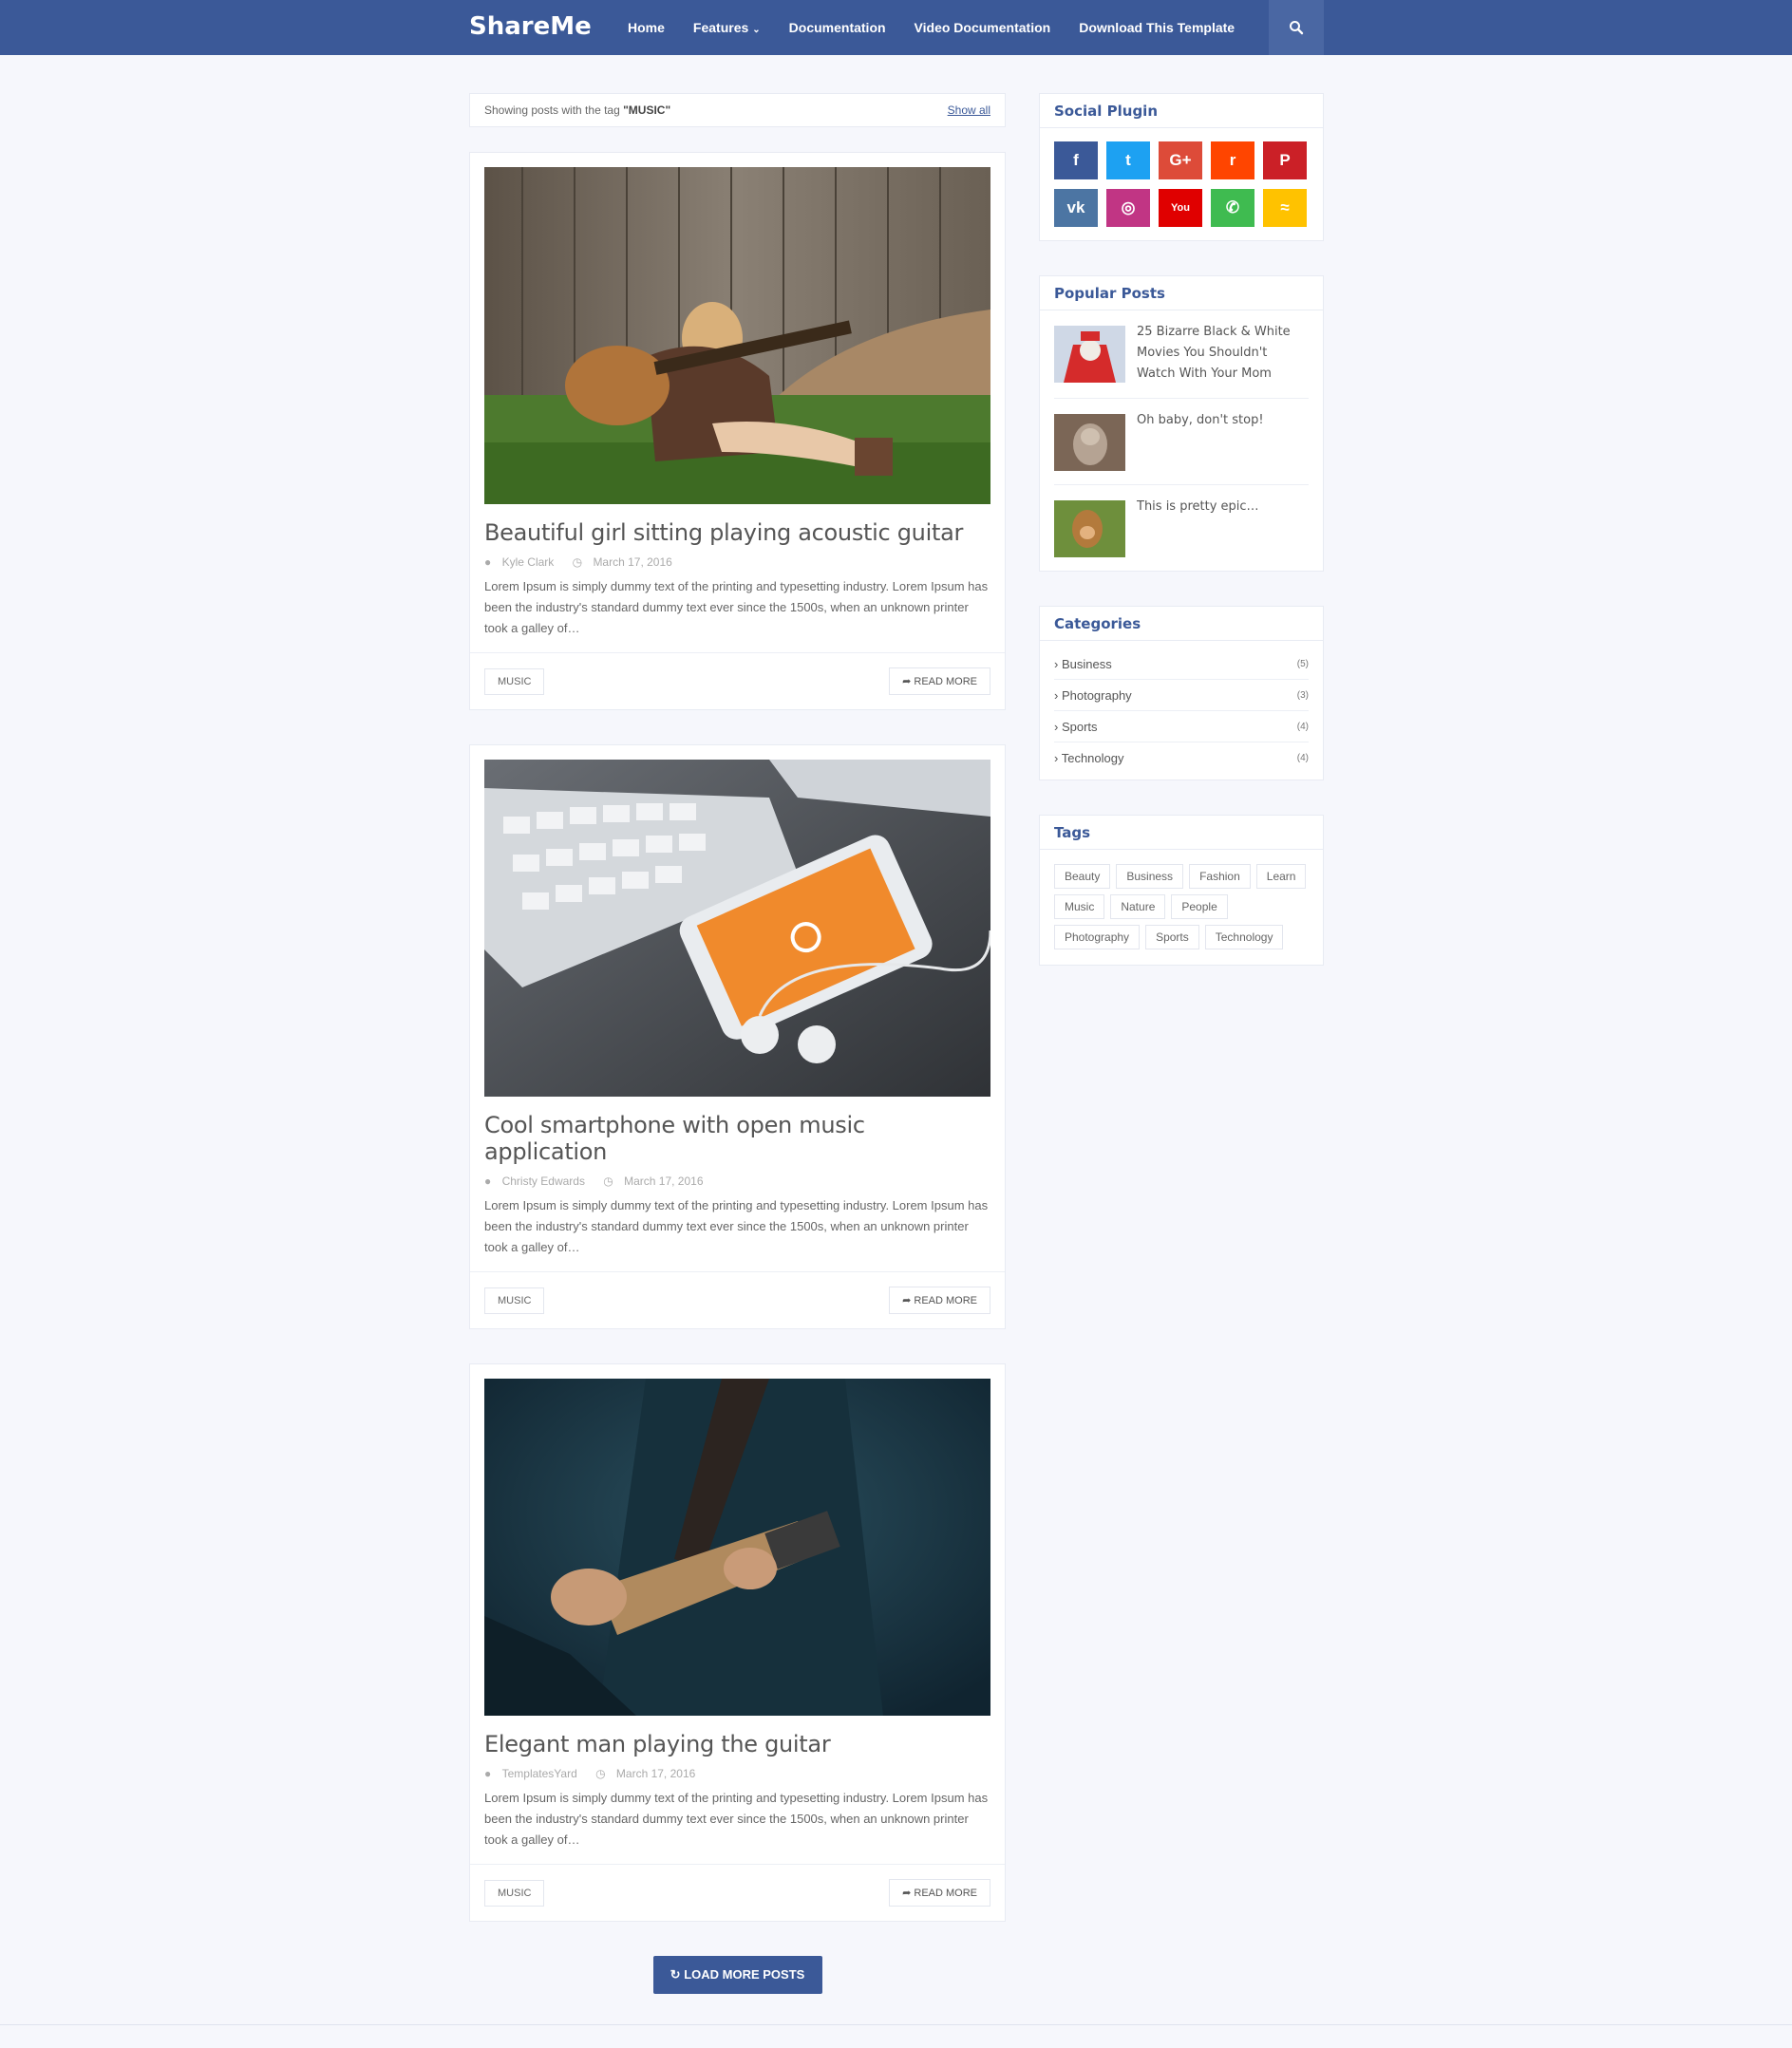  Describe the element at coordinates (1302, 726) in the screenshot. I see `category-count: (4)` at that location.